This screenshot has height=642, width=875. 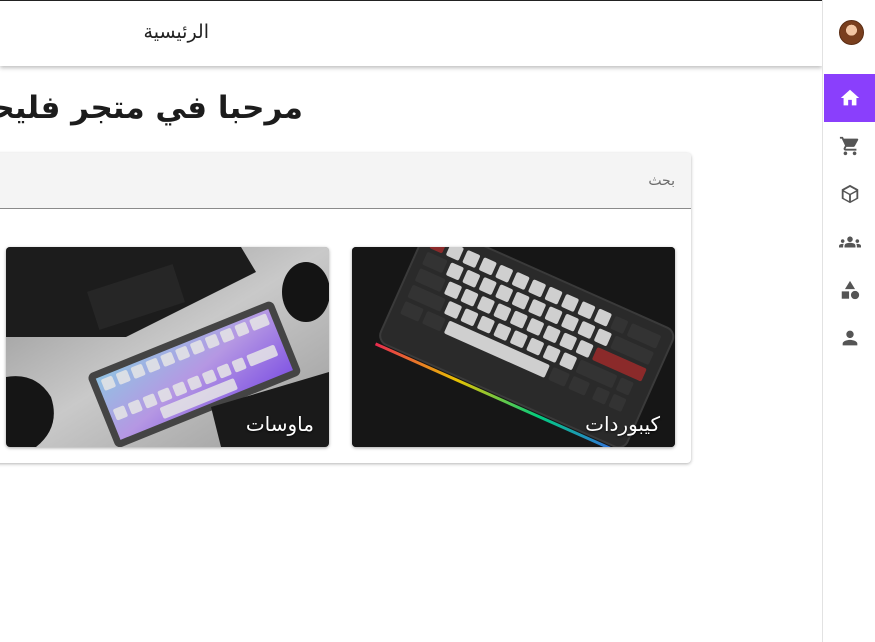 I want to click on package-icon, so click(x=850, y=194).